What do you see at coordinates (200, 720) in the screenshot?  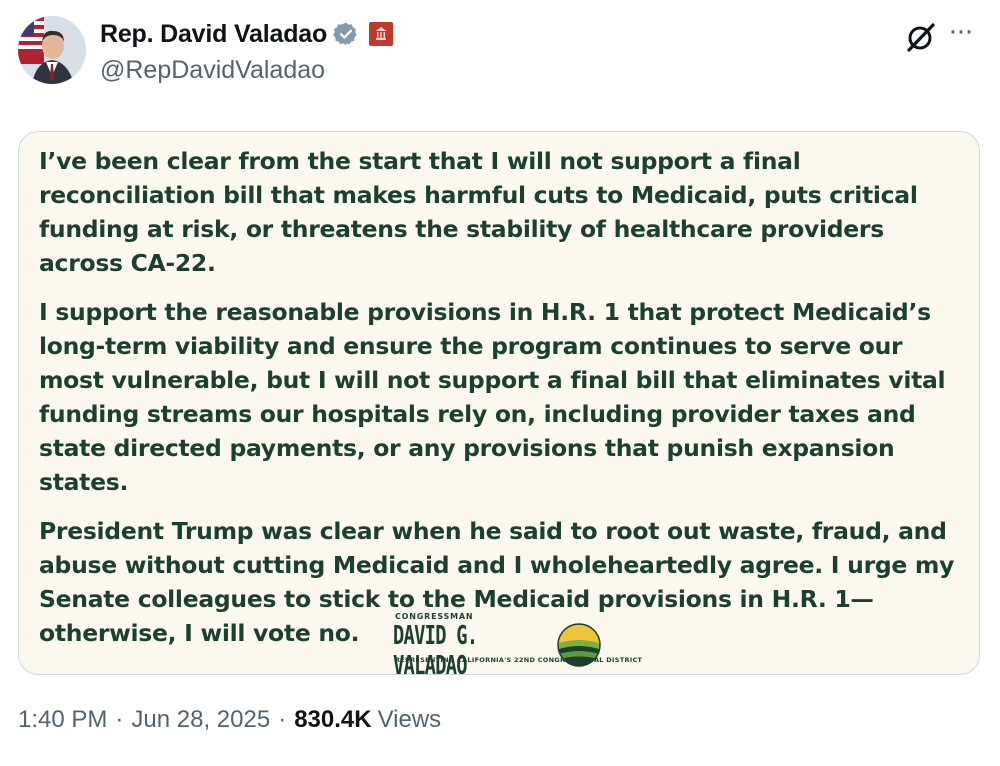 I see `post-date: Jun 28, 2025` at bounding box center [200, 720].